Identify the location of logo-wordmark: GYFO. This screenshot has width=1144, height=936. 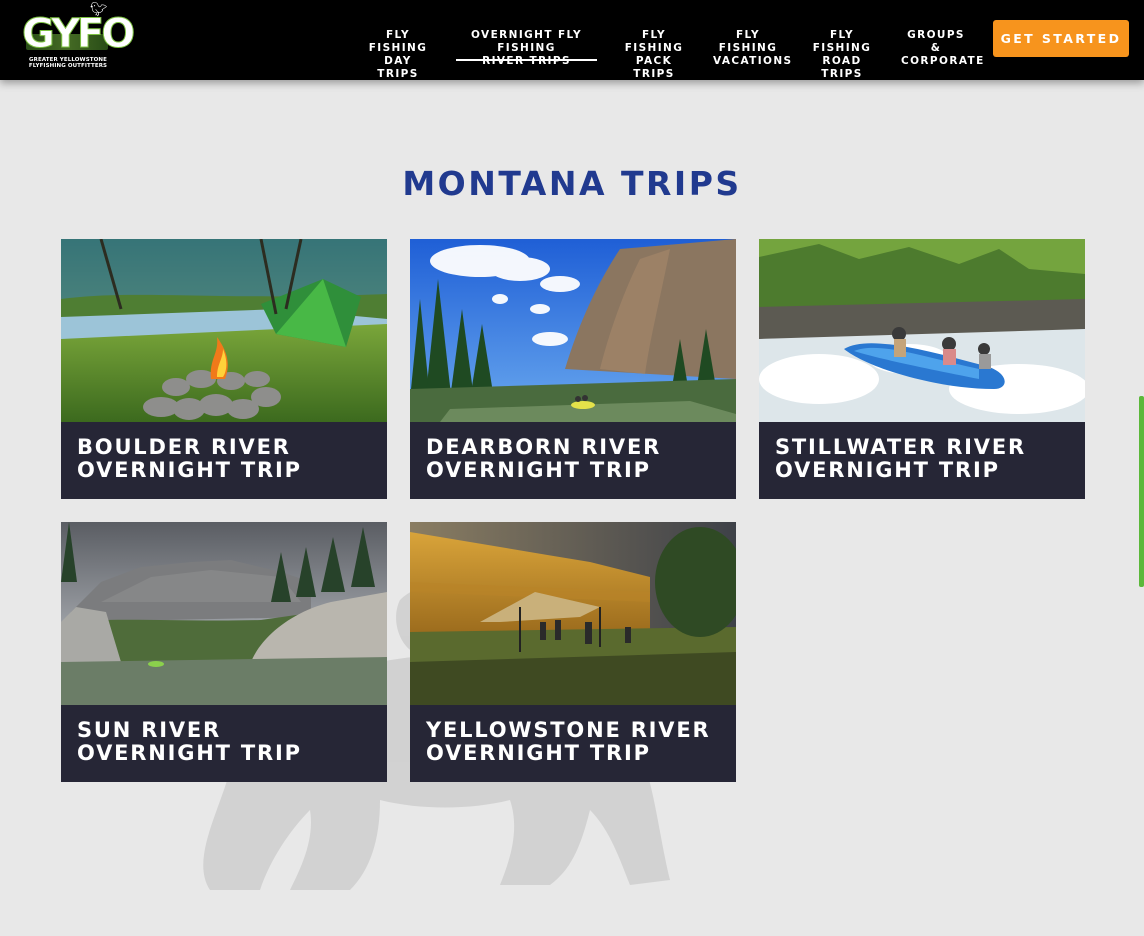
(79, 34).